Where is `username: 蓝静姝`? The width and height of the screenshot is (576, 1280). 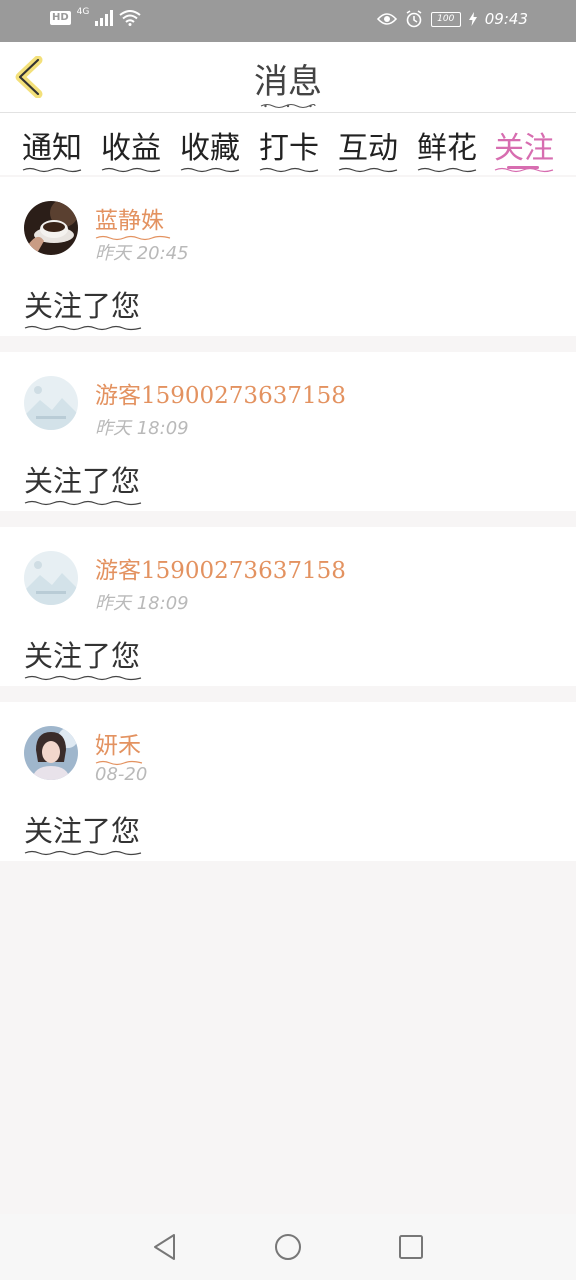
username: 蓝静姝 is located at coordinates (133, 221).